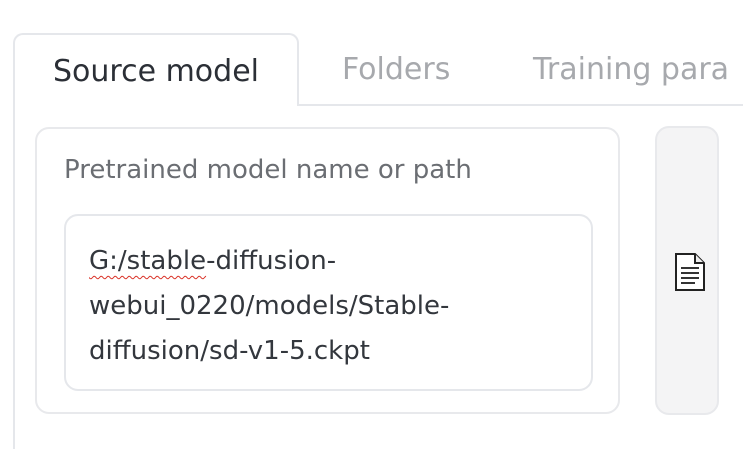  What do you see at coordinates (396, 69) in the screenshot?
I see `tab-folders: Folders` at bounding box center [396, 69].